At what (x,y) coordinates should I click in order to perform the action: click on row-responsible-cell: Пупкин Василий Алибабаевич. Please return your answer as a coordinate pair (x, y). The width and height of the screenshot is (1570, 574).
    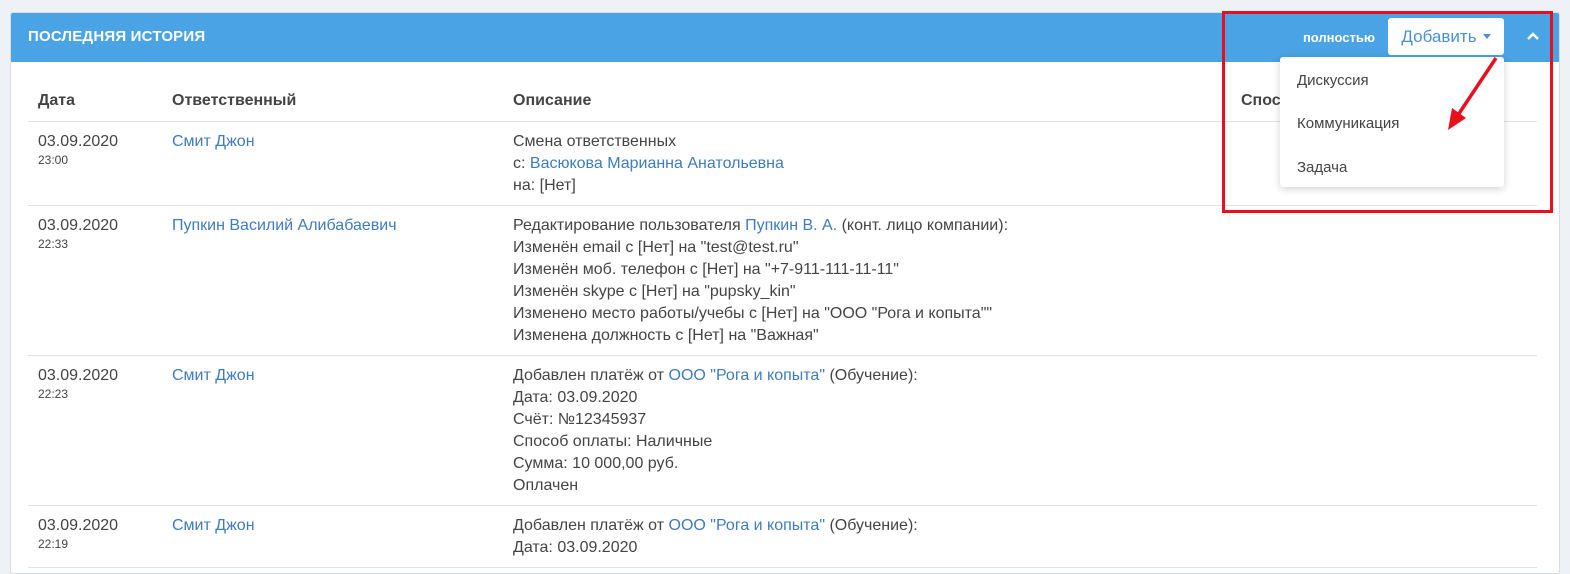
    Looking at the image, I should click on (332, 280).